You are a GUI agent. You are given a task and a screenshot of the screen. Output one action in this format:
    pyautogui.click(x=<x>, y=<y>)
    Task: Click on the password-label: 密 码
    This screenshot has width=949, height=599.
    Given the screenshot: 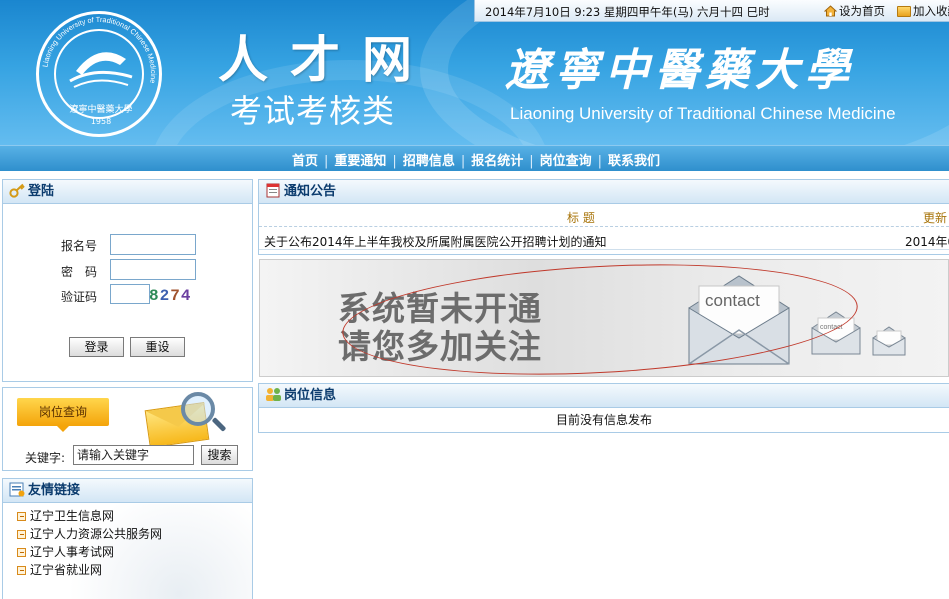 What is the action you would take?
    pyautogui.click(x=79, y=272)
    